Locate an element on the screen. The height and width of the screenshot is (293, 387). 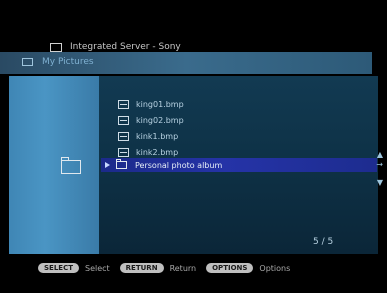
monitor-icon is located at coordinates (56, 48).